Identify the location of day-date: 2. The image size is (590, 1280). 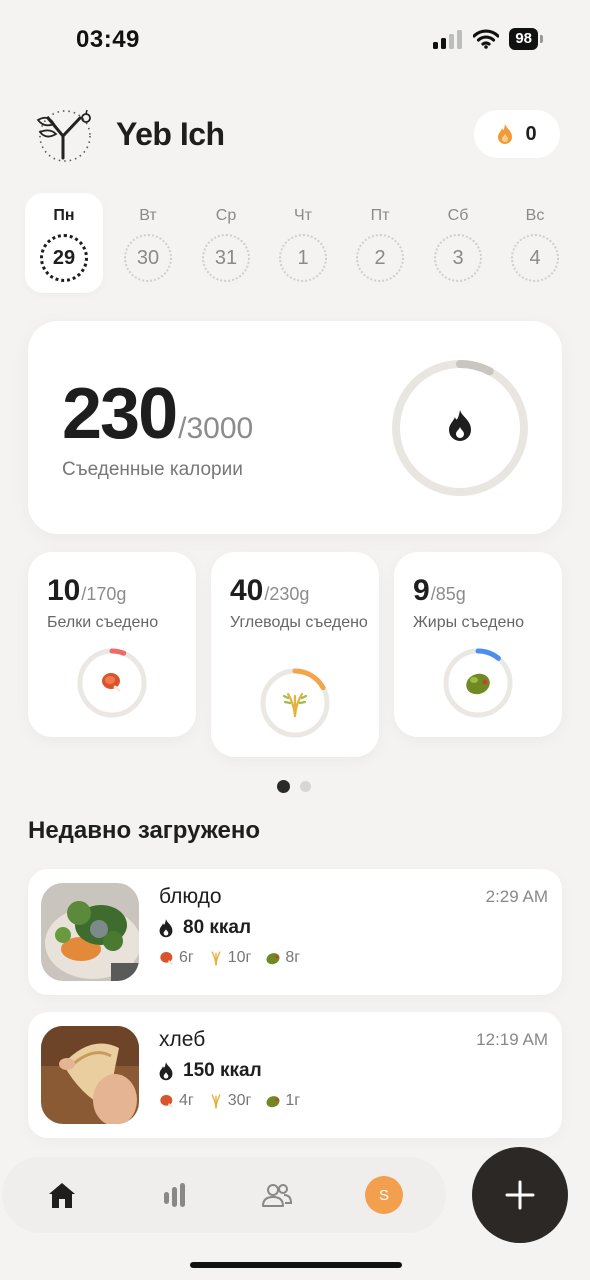
(380, 258).